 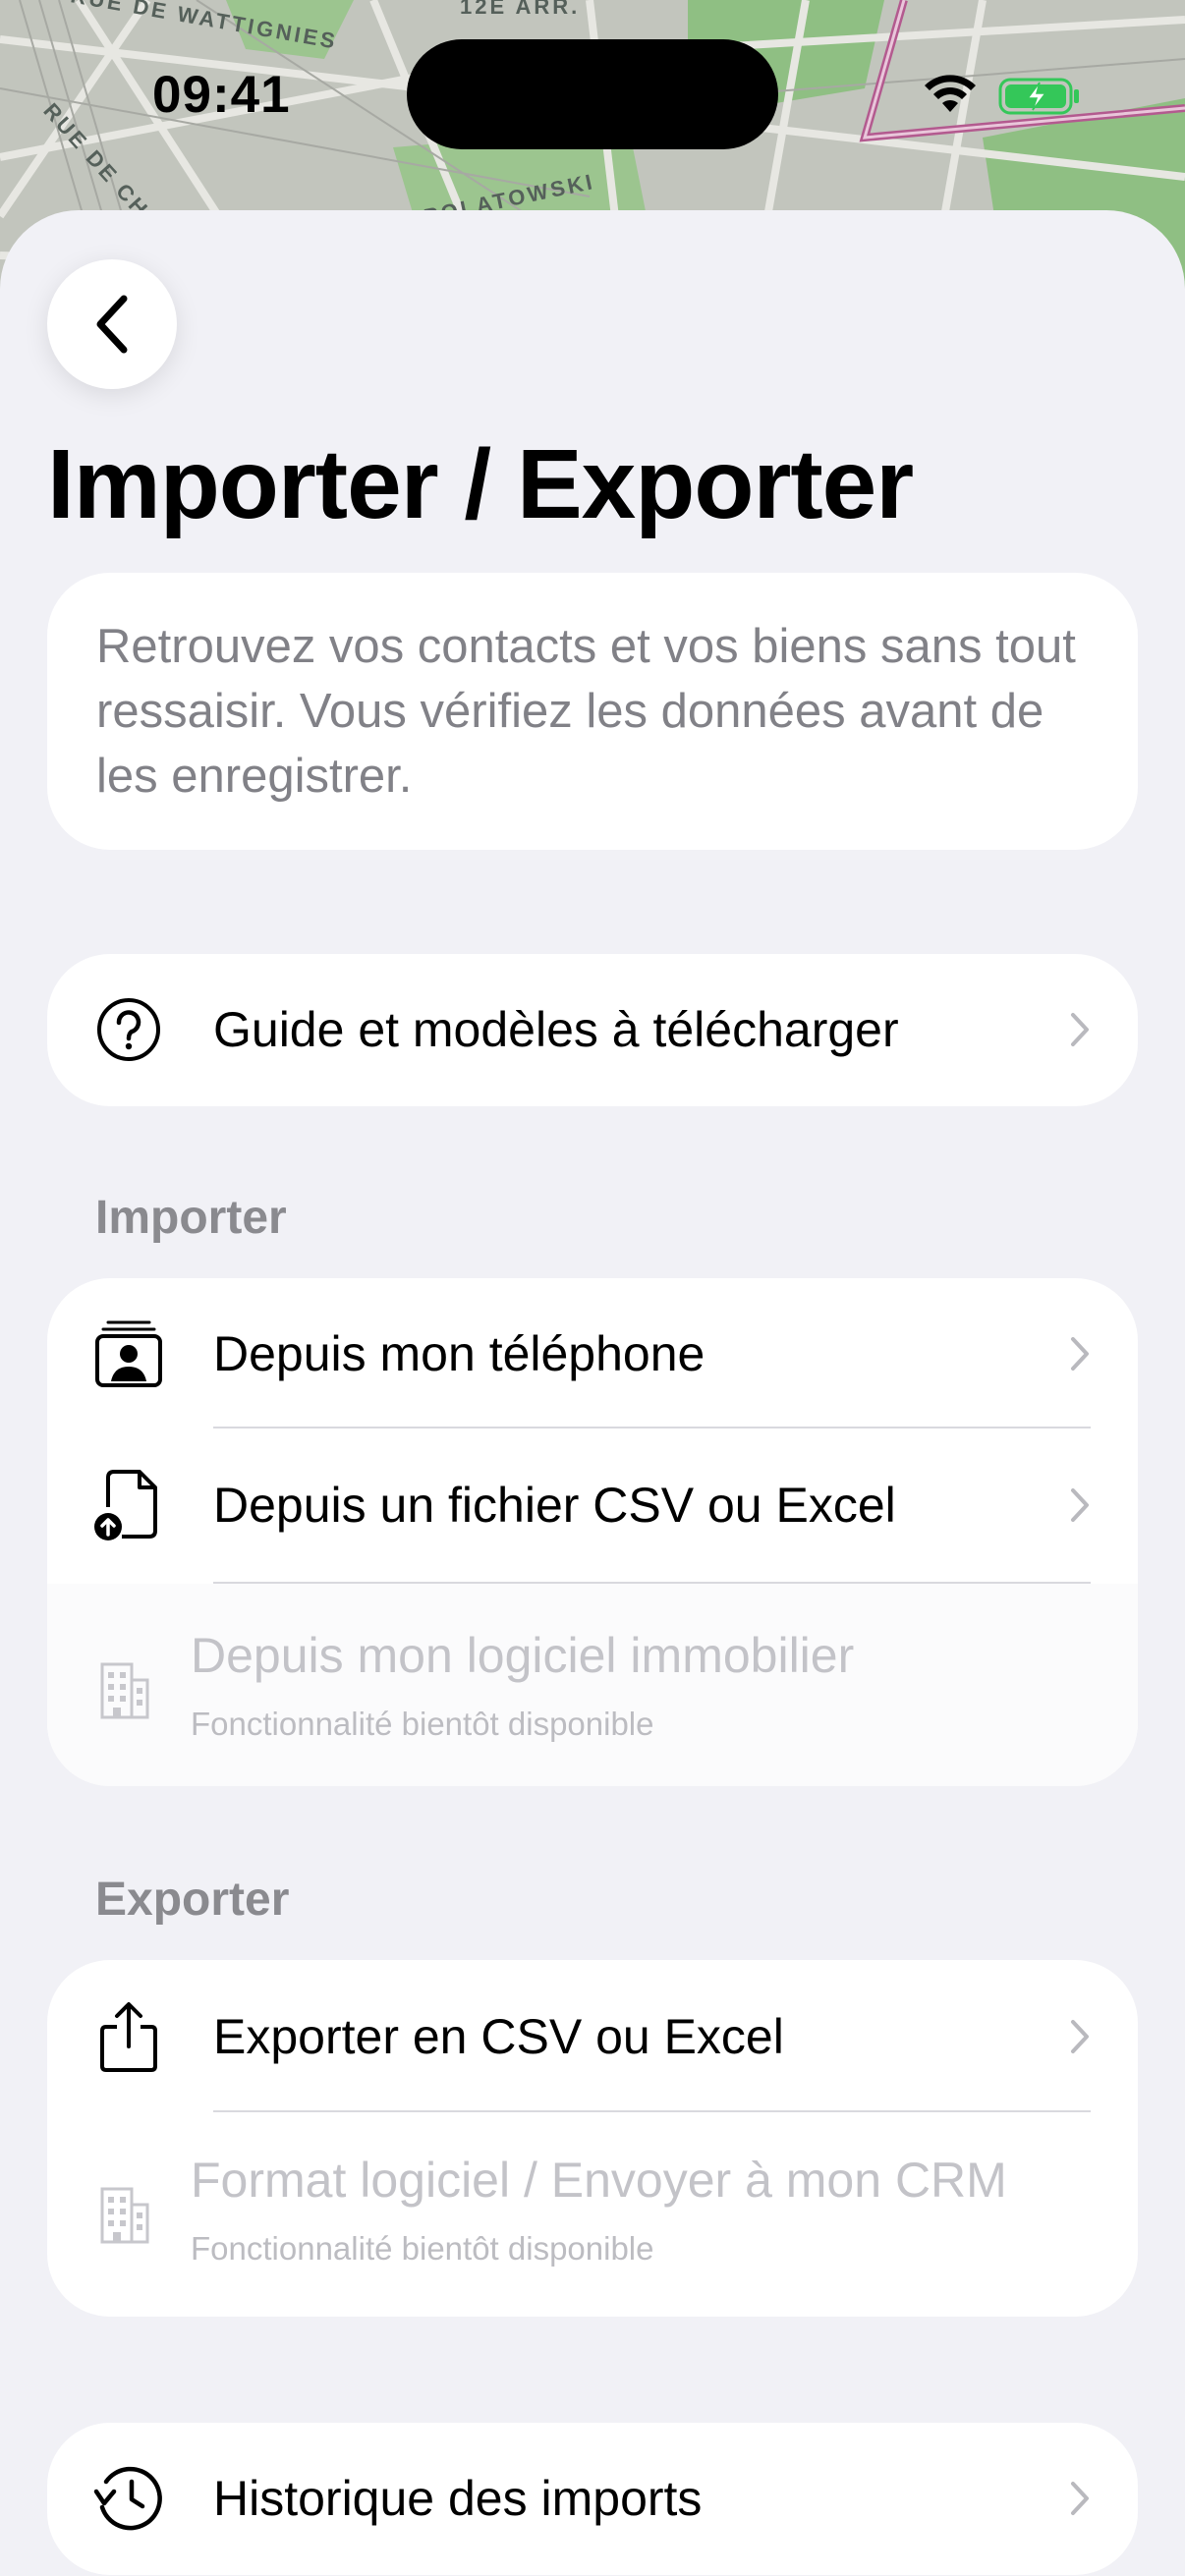 I want to click on dynamic-island, so click(x=592, y=94).